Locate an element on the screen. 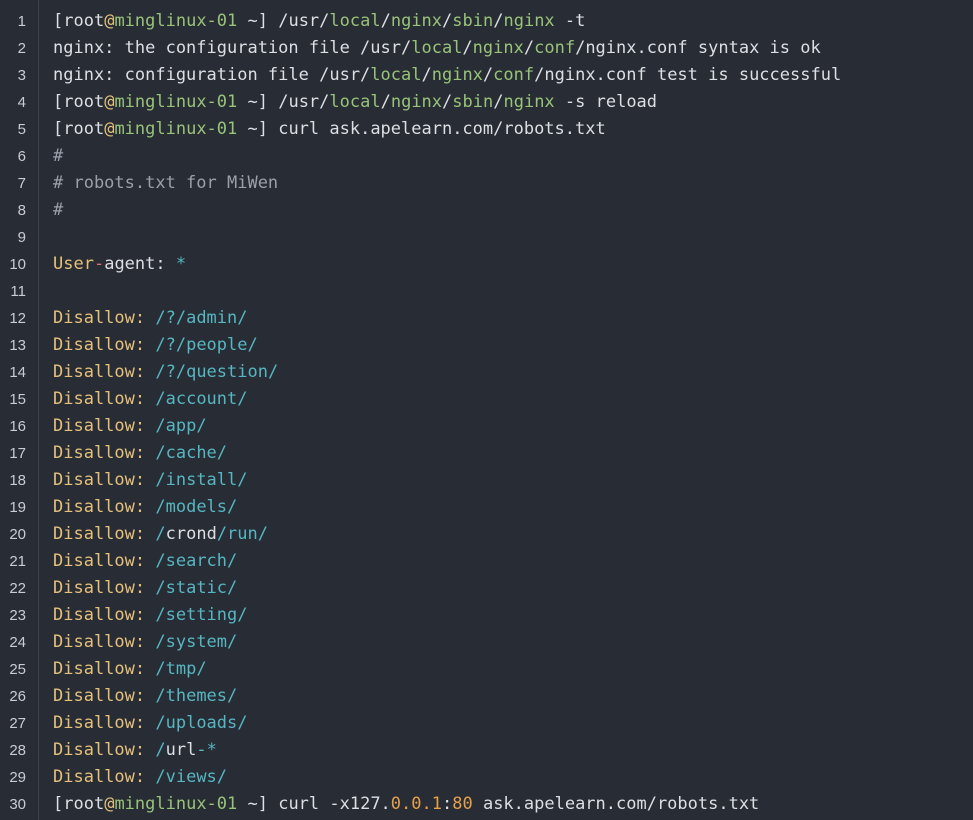 The width and height of the screenshot is (973, 820). line-number: 30 is located at coordinates (17, 804).